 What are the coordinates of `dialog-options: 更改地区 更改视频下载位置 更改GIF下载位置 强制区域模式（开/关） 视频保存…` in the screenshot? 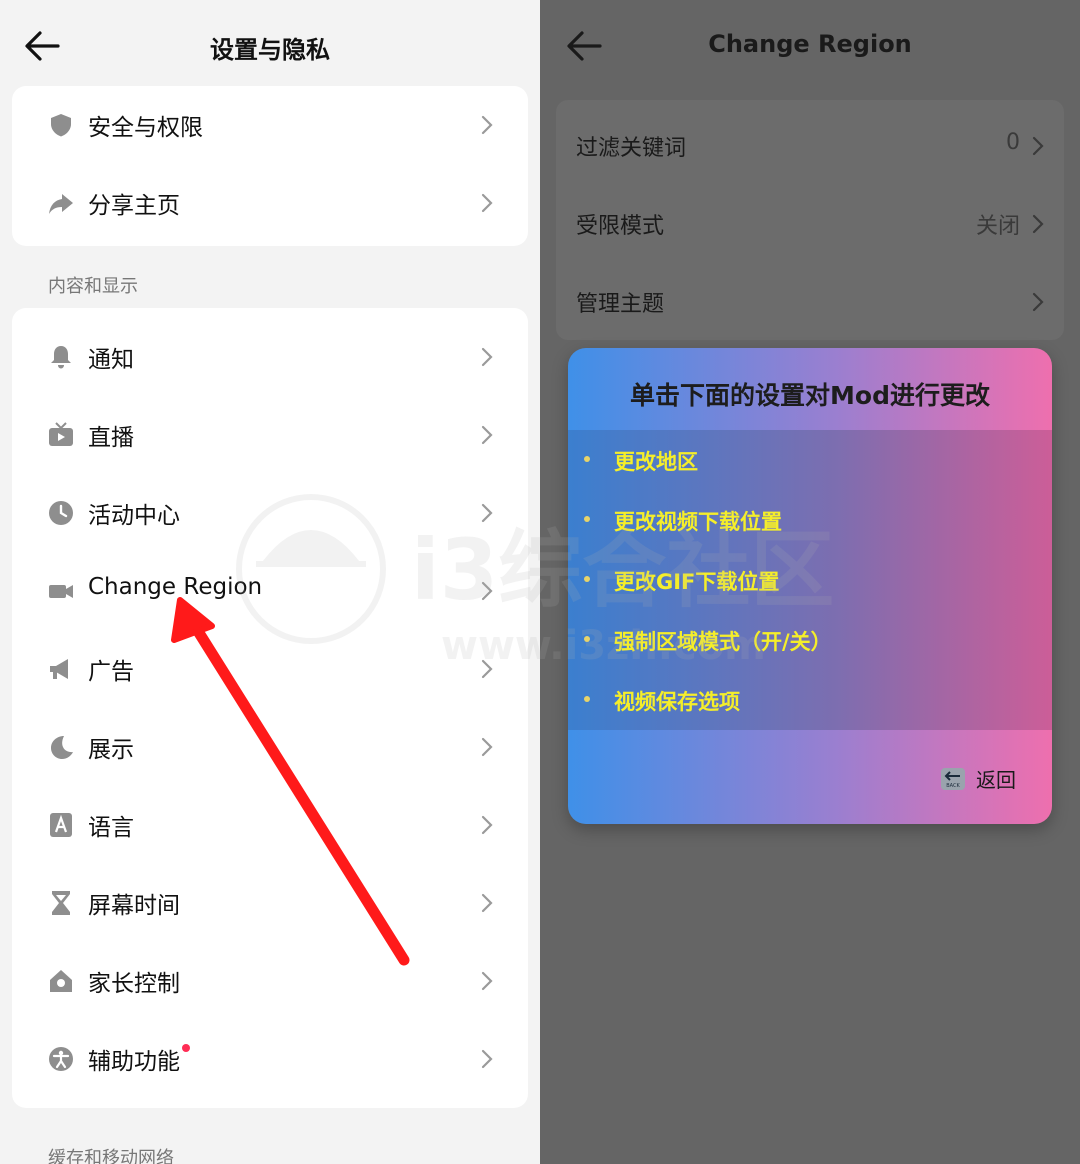 It's located at (810, 580).